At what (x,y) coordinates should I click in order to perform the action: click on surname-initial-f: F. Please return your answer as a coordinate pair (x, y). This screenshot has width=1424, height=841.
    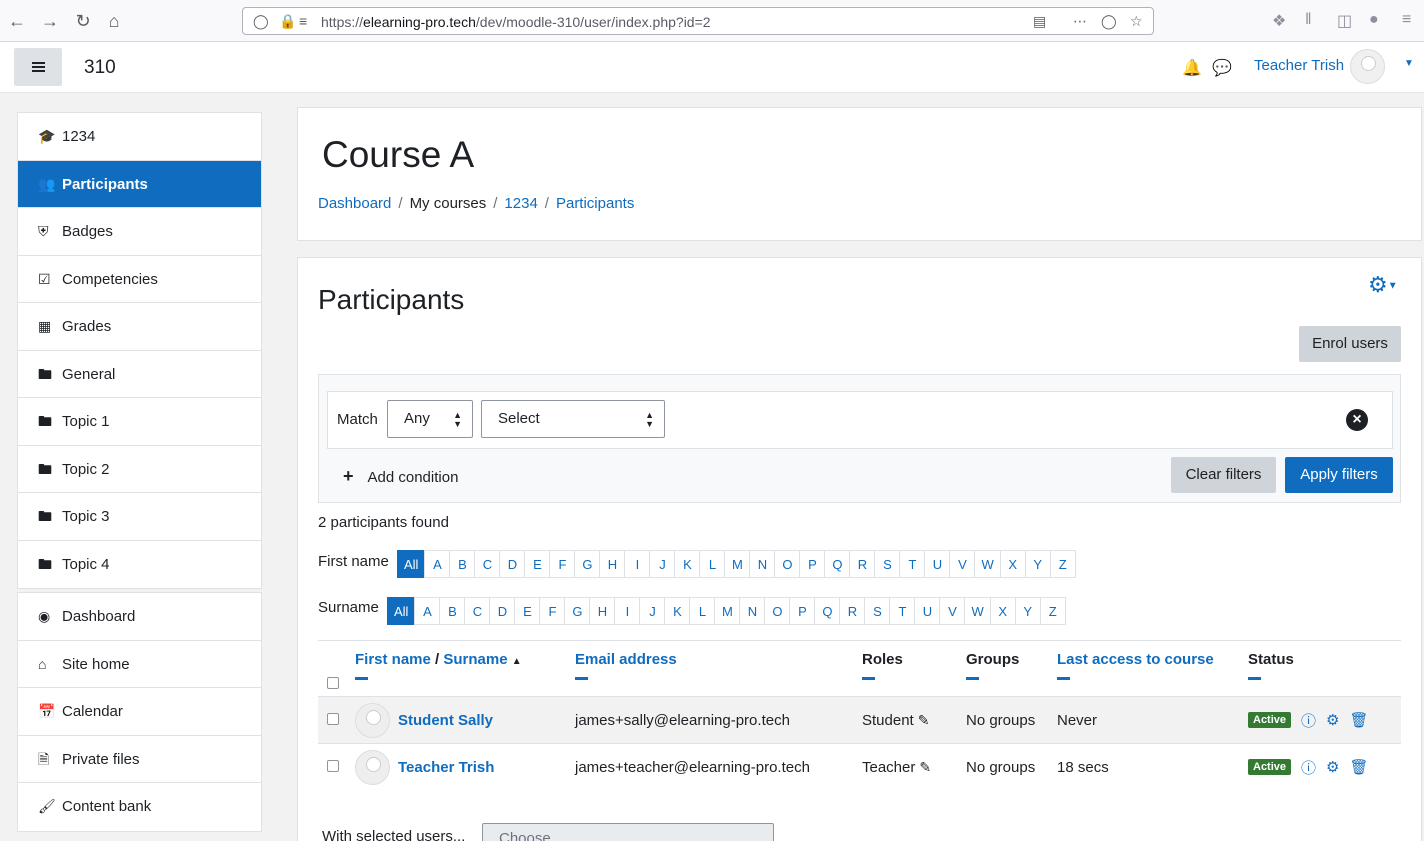
    Looking at the image, I should click on (552, 611).